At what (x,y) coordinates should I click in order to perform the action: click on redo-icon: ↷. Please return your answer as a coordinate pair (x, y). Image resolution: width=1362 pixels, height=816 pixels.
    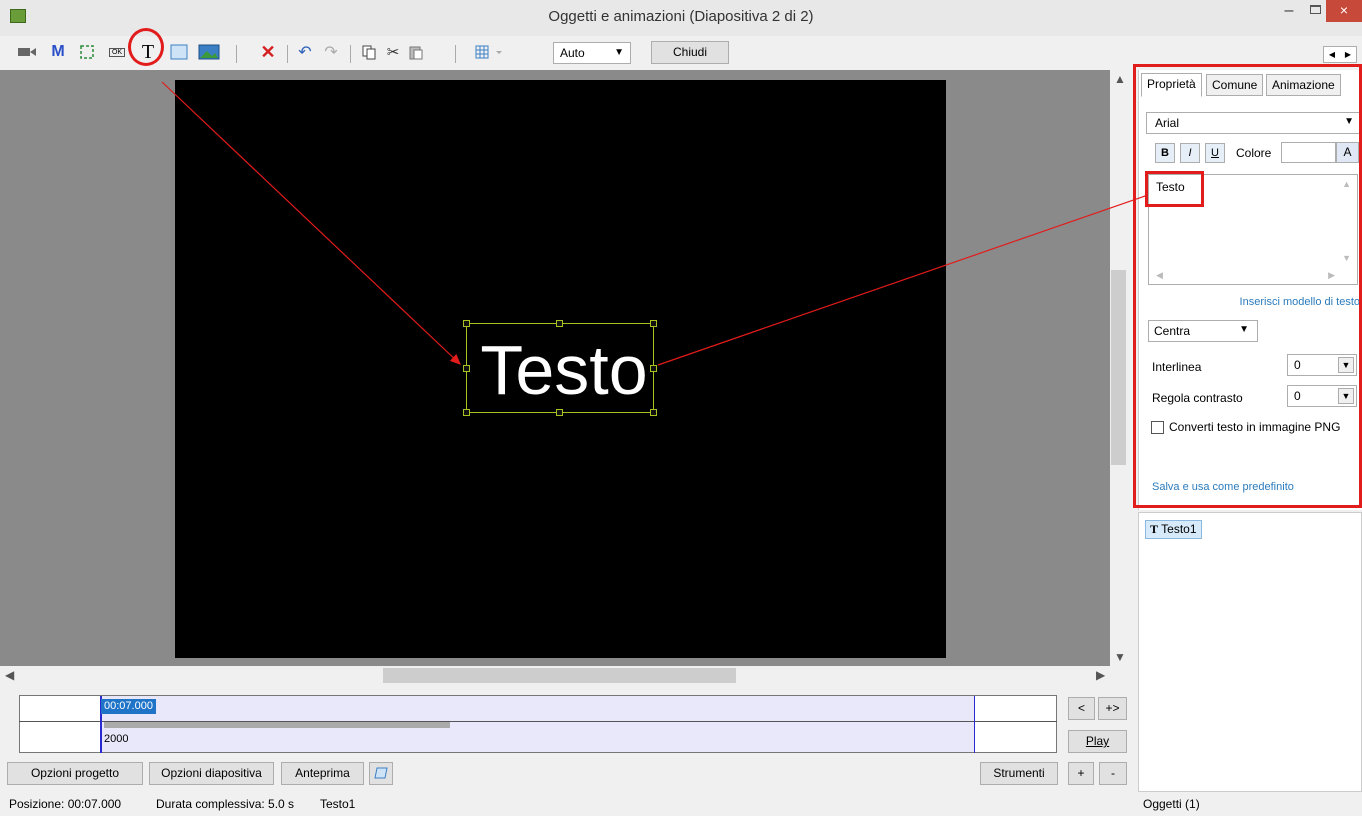
    Looking at the image, I should click on (331, 52).